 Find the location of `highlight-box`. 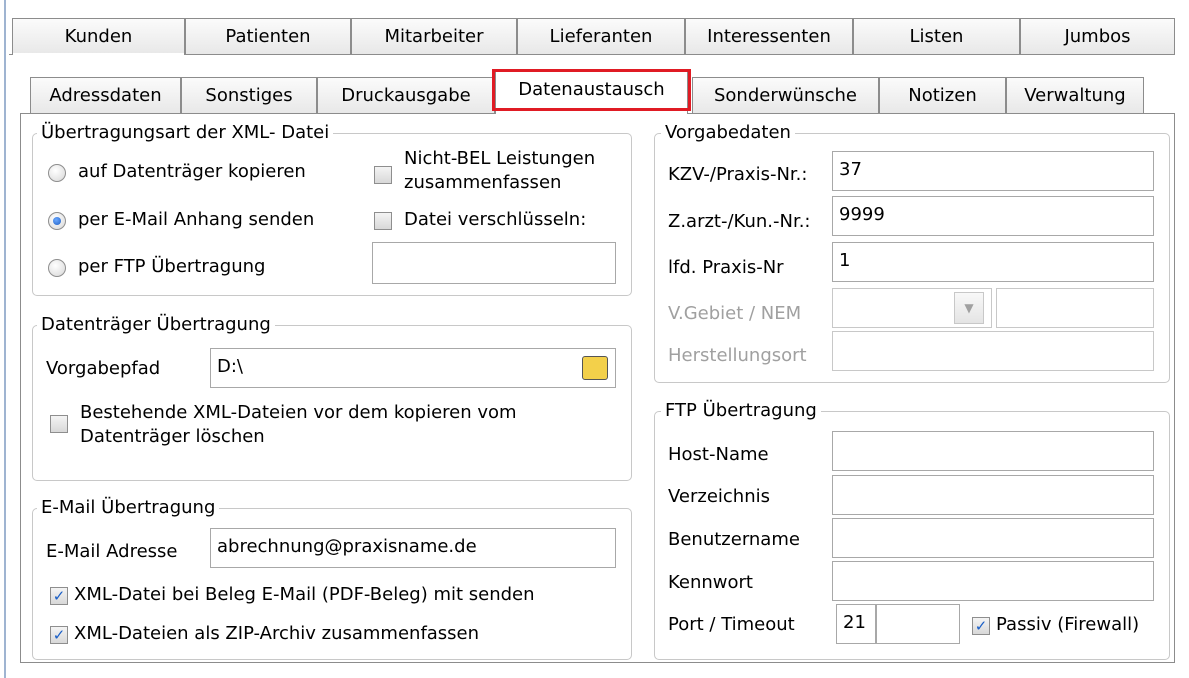

highlight-box is located at coordinates (591, 90).